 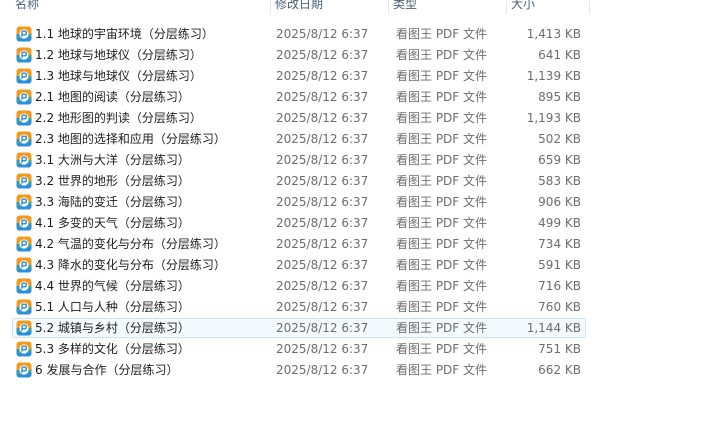 I want to click on file-name: 5.3 多样的文化（分层练习）, so click(x=112, y=349).